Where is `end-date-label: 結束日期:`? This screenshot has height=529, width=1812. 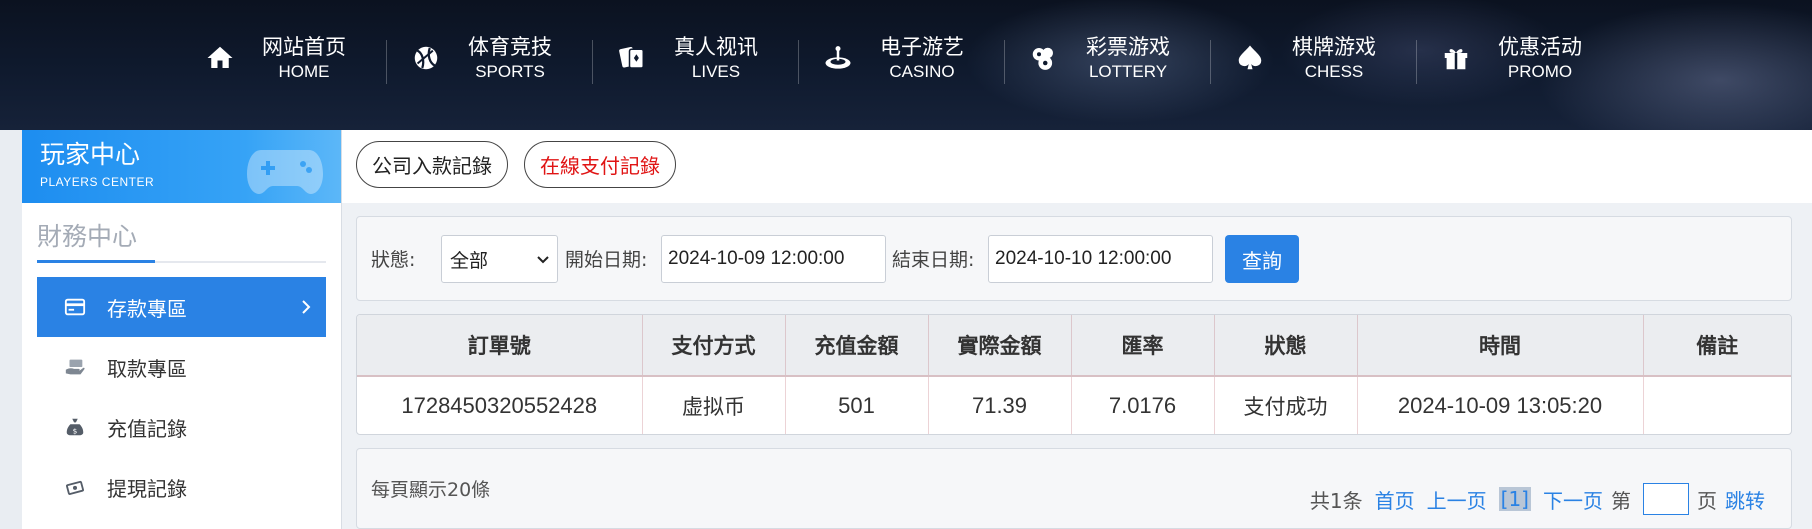 end-date-label: 結束日期: is located at coordinates (933, 260).